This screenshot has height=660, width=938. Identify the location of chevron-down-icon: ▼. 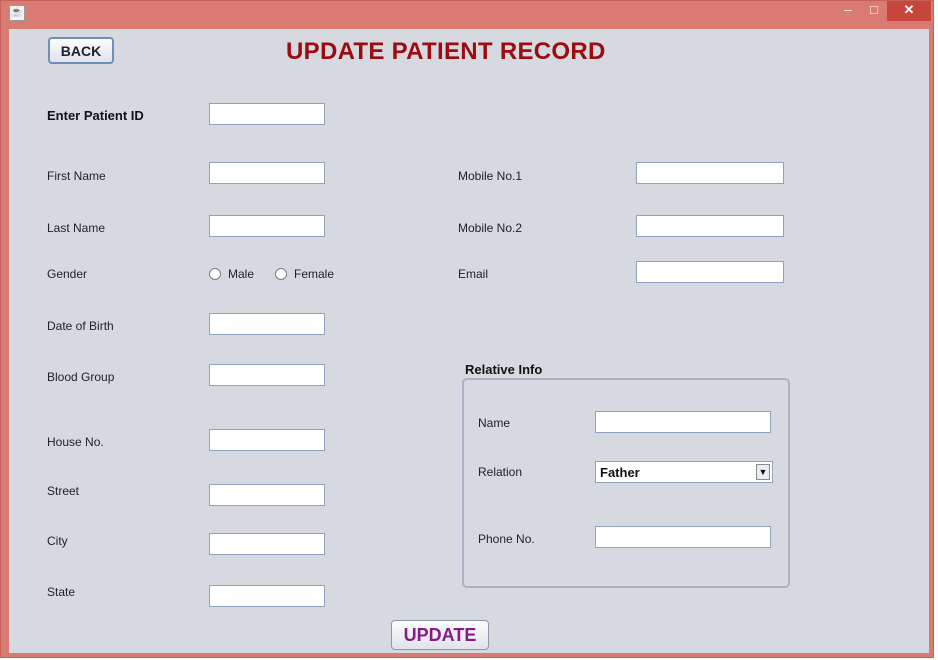
(763, 472).